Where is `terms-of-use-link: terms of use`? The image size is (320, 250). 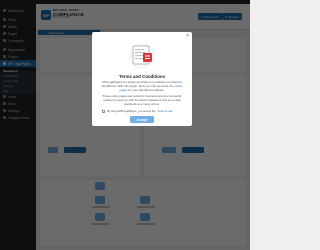
terms-of-use-link: terms of use is located at coordinates (165, 111).